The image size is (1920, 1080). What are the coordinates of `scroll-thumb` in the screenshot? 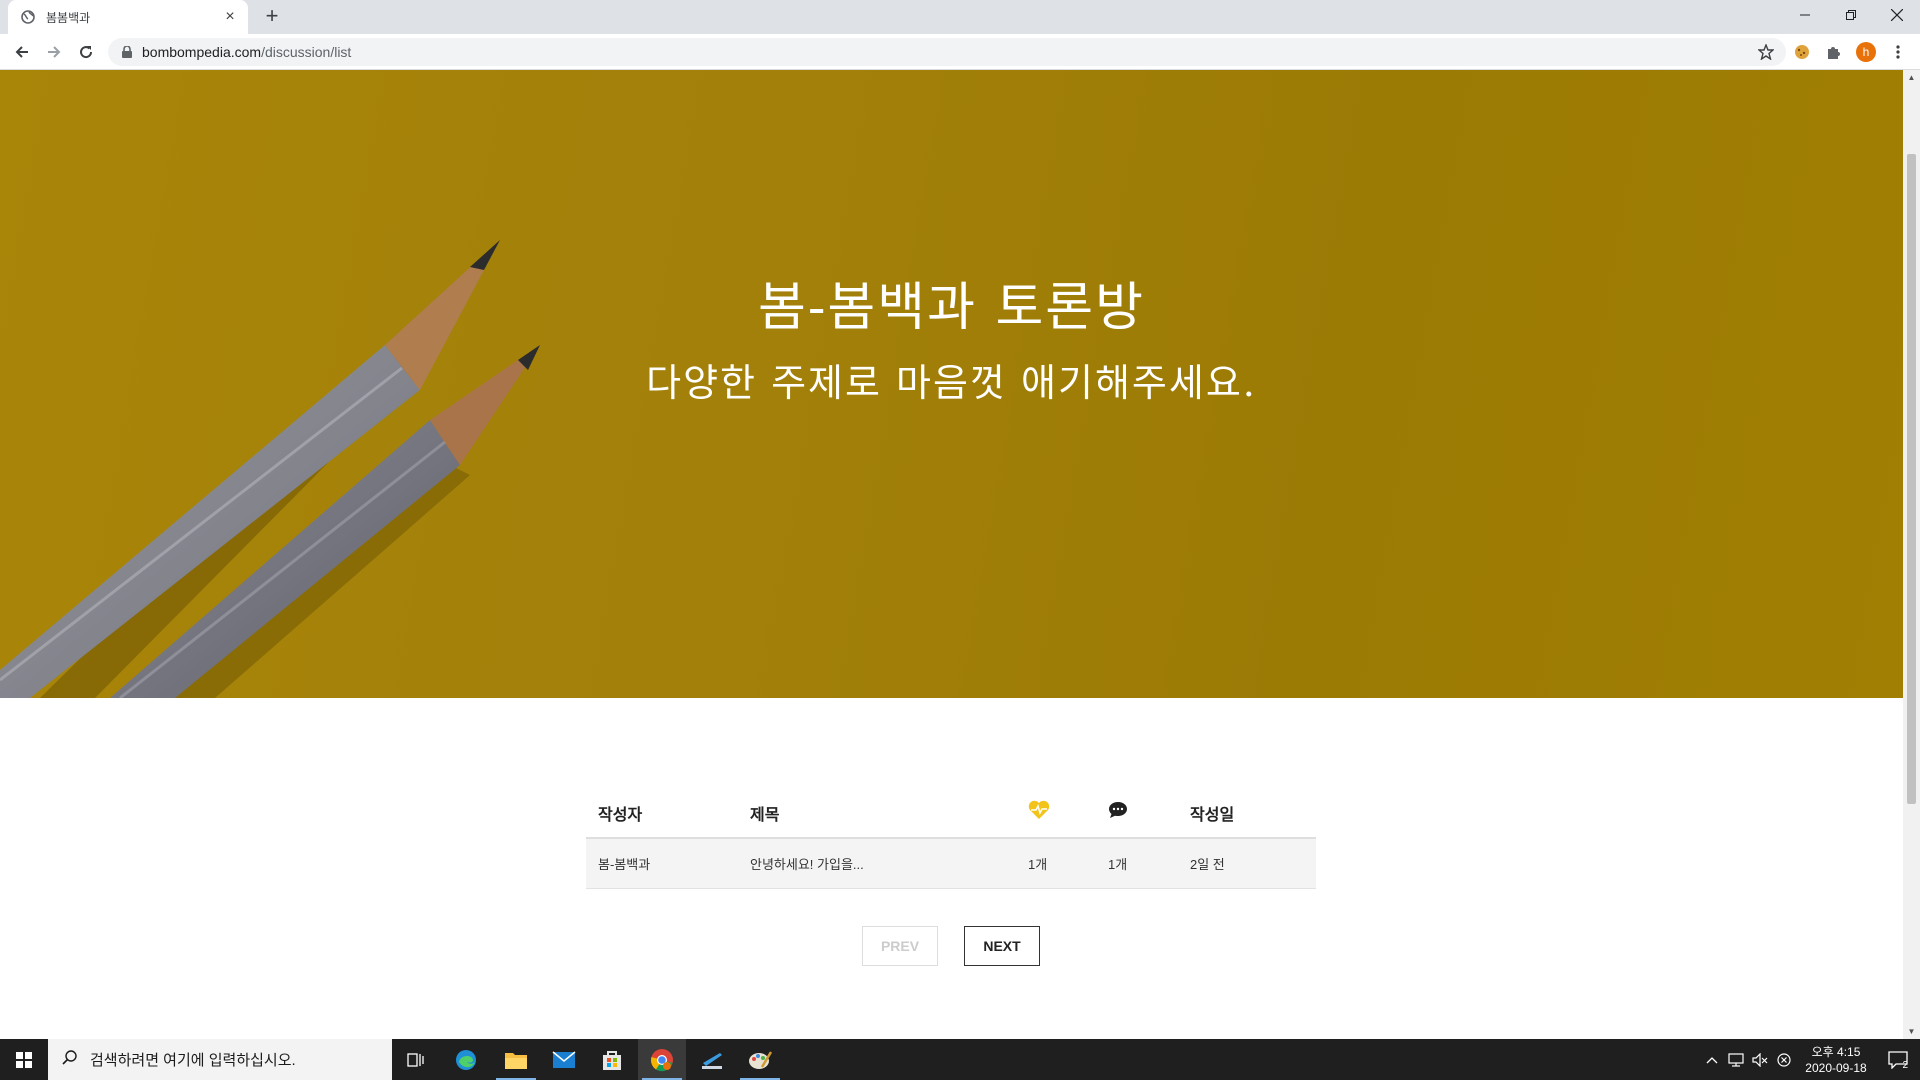 It's located at (1911, 479).